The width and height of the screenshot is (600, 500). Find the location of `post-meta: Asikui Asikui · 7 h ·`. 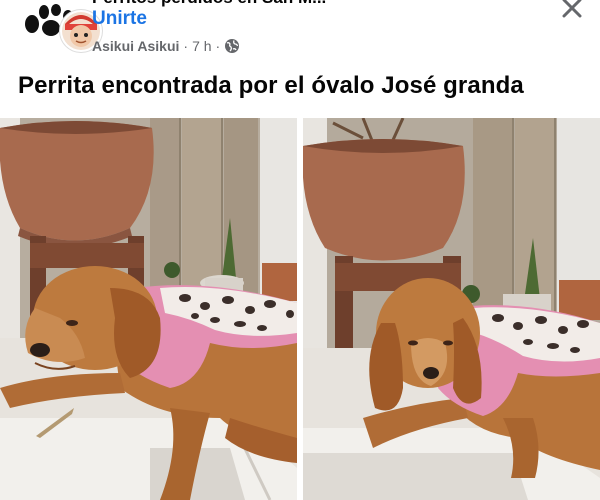

post-meta: Asikui Asikui · 7 h · is located at coordinates (166, 46).